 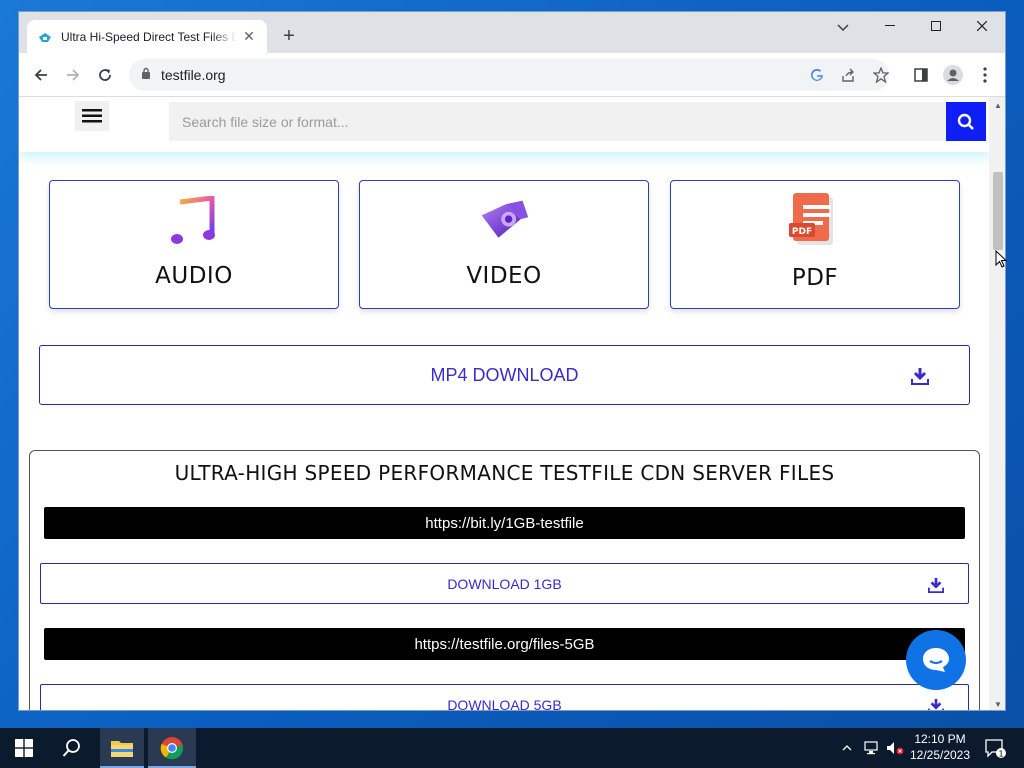 What do you see at coordinates (936, 26) in the screenshot?
I see `maximize-button` at bounding box center [936, 26].